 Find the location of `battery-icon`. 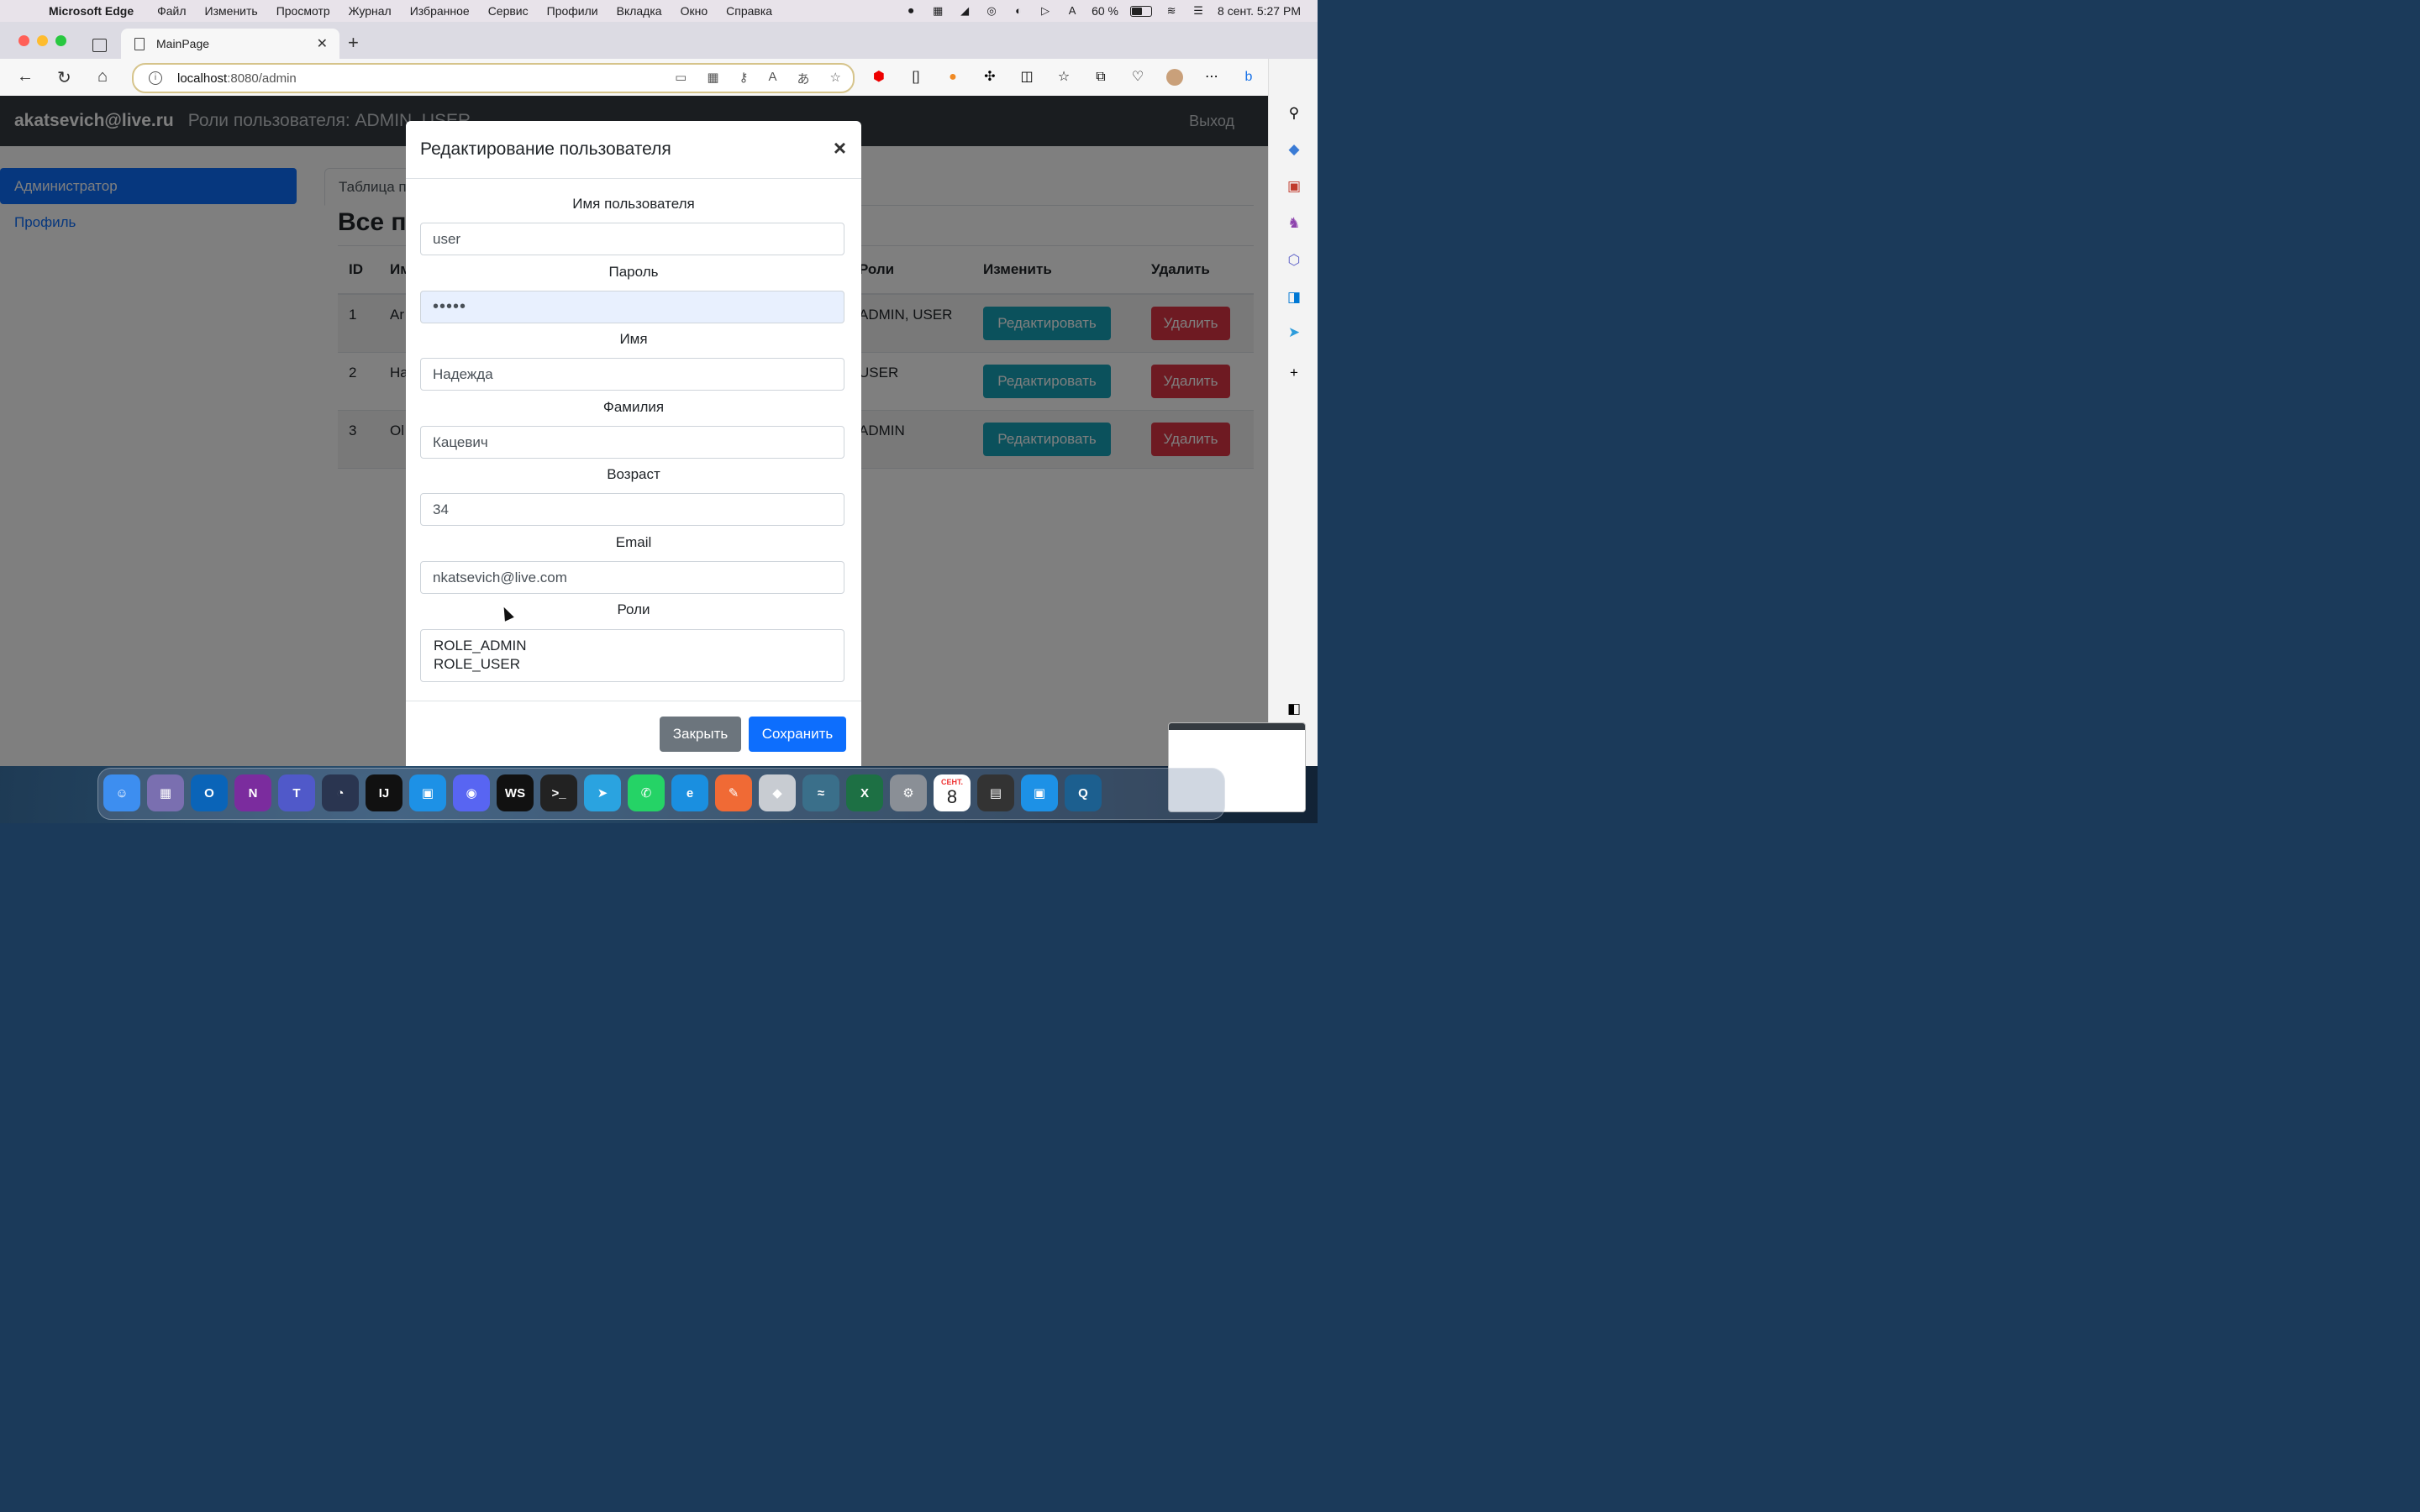

battery-icon is located at coordinates (1141, 11).